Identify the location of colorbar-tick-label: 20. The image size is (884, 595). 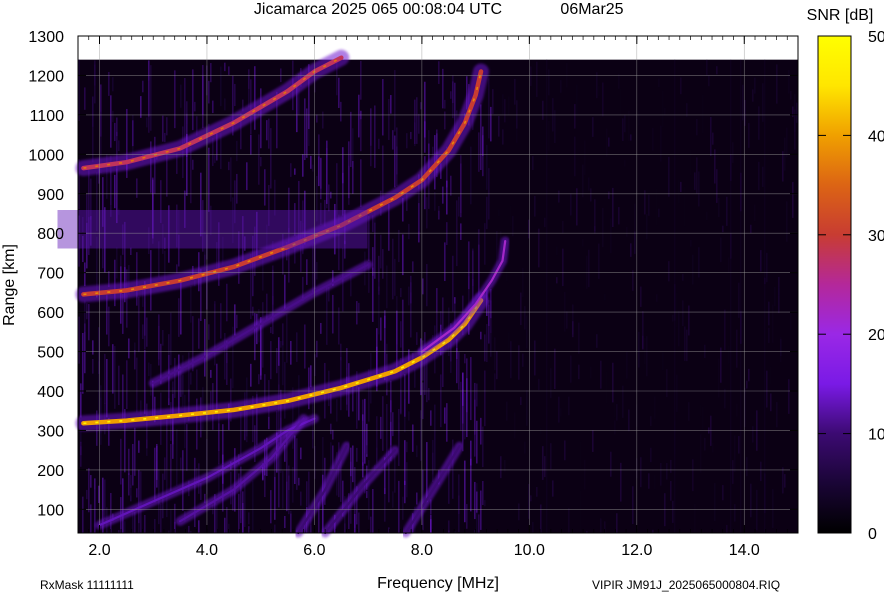
(876, 335).